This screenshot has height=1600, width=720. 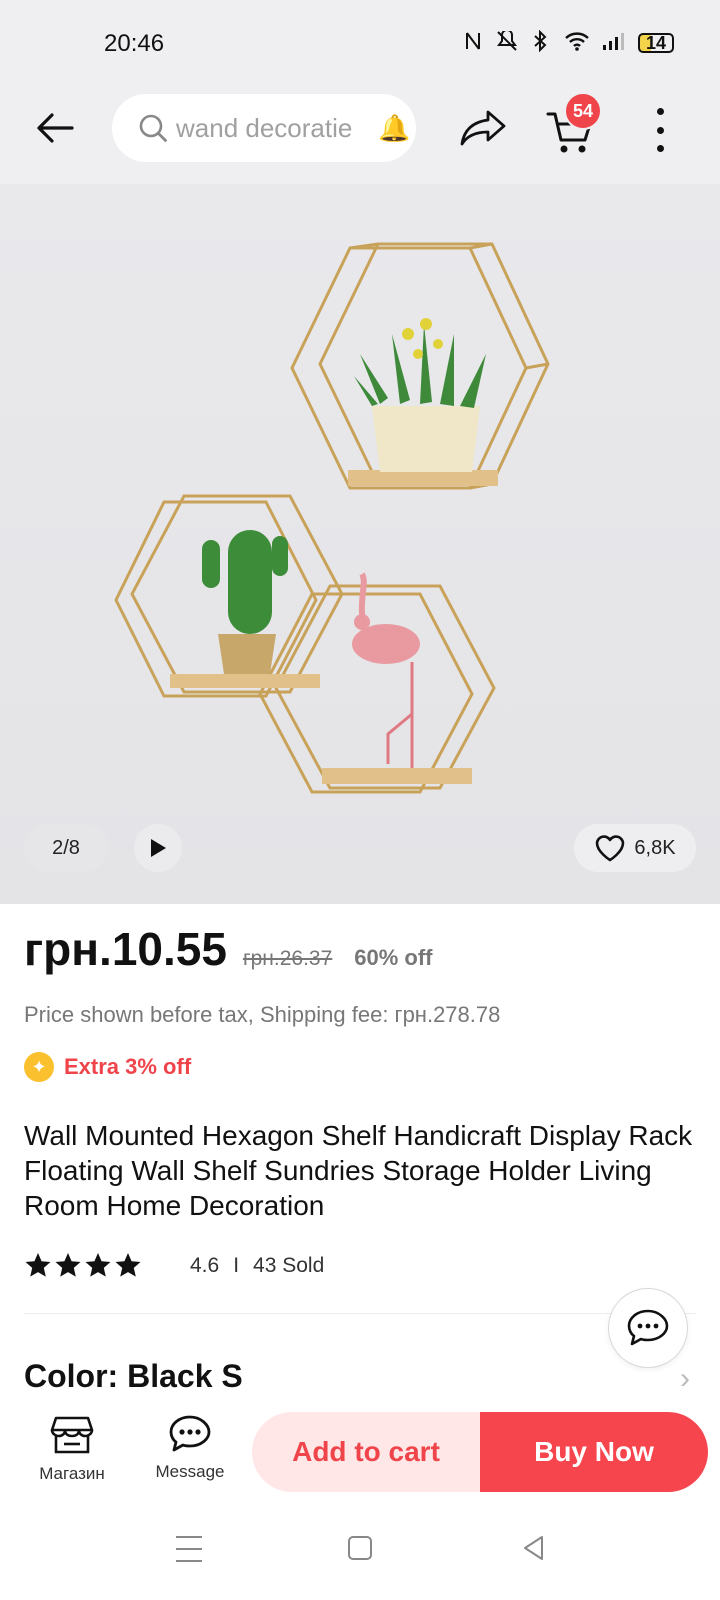 I want to click on message-icon, so click(x=190, y=1433).